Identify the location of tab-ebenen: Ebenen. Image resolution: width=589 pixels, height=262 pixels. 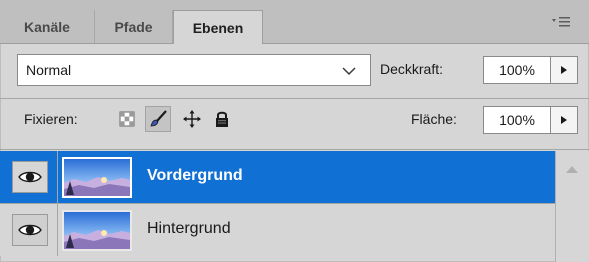
(218, 27).